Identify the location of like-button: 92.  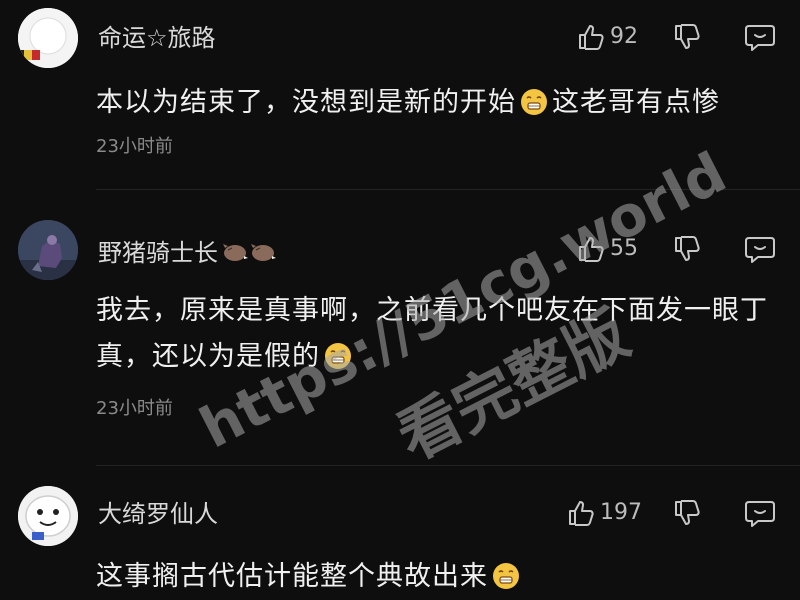
(607, 37).